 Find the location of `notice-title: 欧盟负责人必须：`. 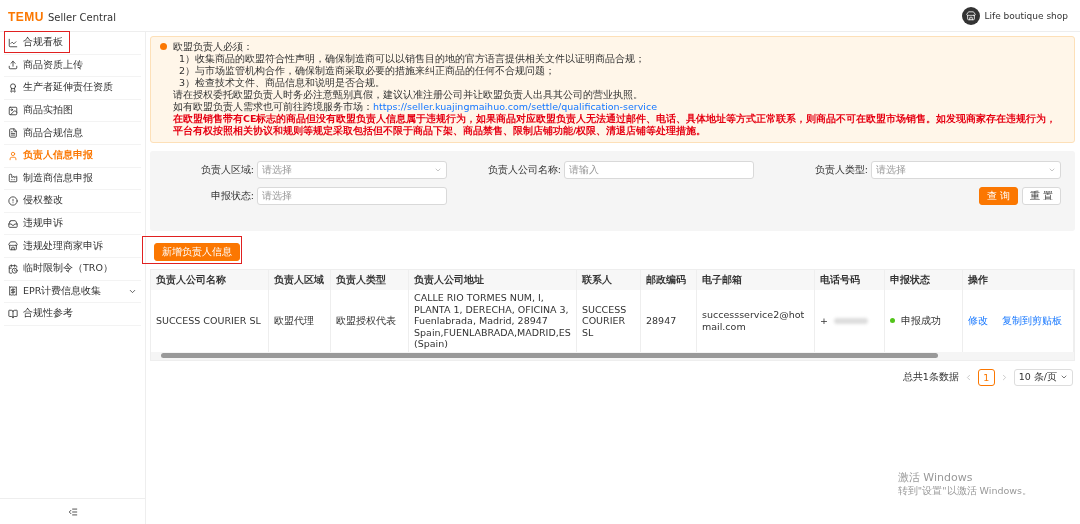

notice-title: 欧盟负责人必须： is located at coordinates (213, 47).